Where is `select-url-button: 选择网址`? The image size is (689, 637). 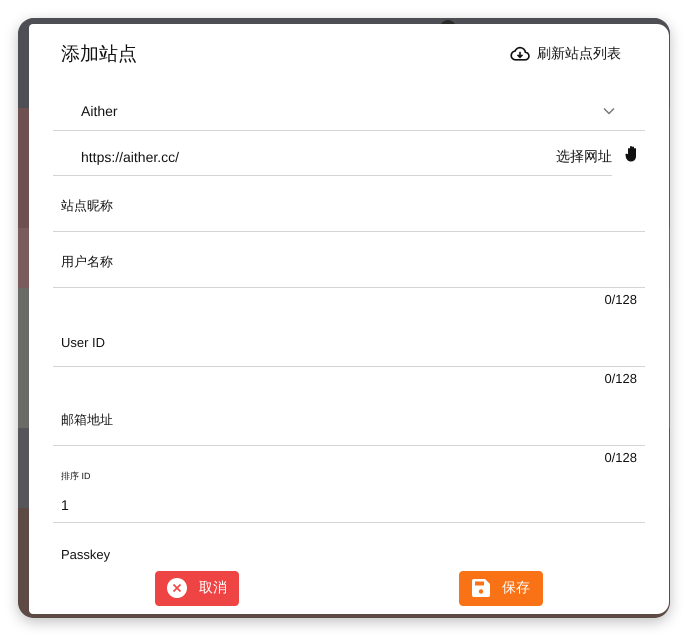 select-url-button: 选择网址 is located at coordinates (584, 157).